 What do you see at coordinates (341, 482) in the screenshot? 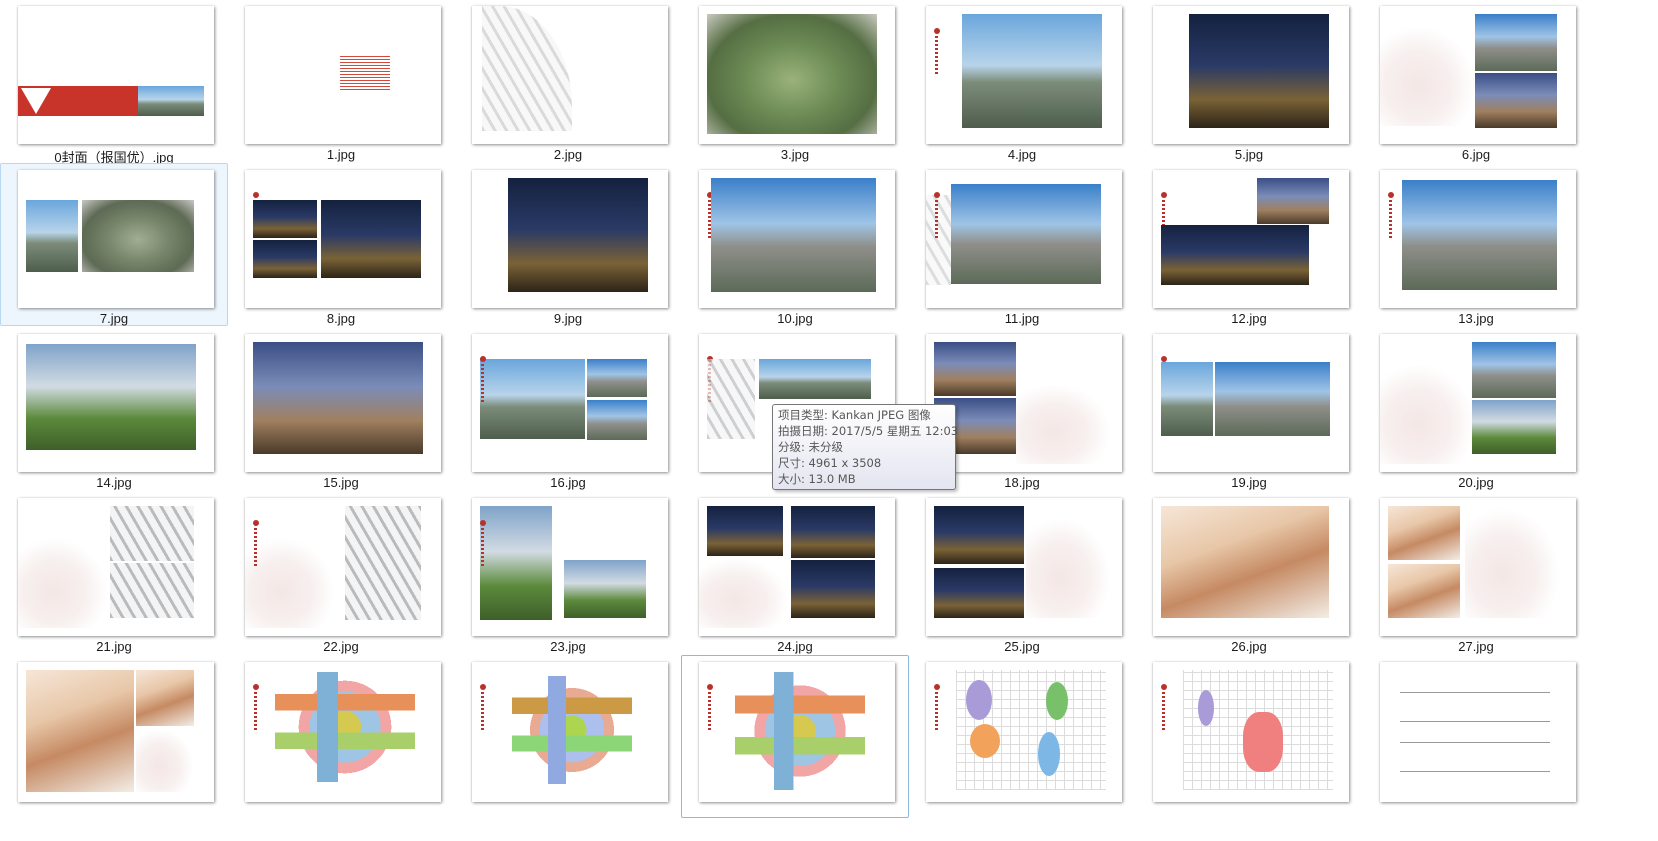
I see `file-name: 15.jpg` at bounding box center [341, 482].